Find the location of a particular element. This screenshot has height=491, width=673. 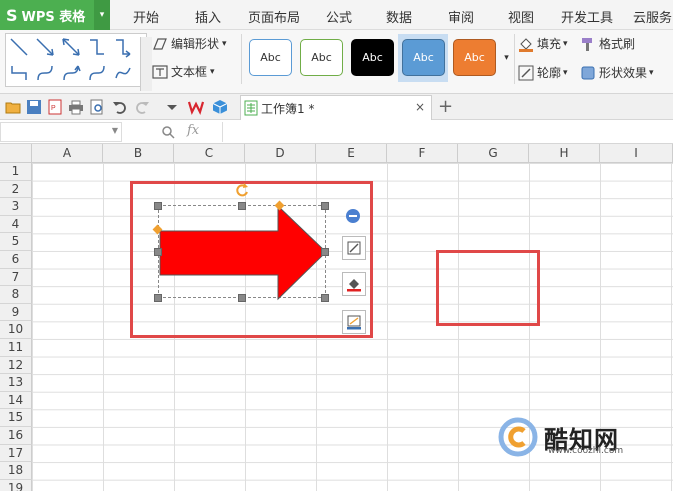

open-folder-icon is located at coordinates (13, 107).